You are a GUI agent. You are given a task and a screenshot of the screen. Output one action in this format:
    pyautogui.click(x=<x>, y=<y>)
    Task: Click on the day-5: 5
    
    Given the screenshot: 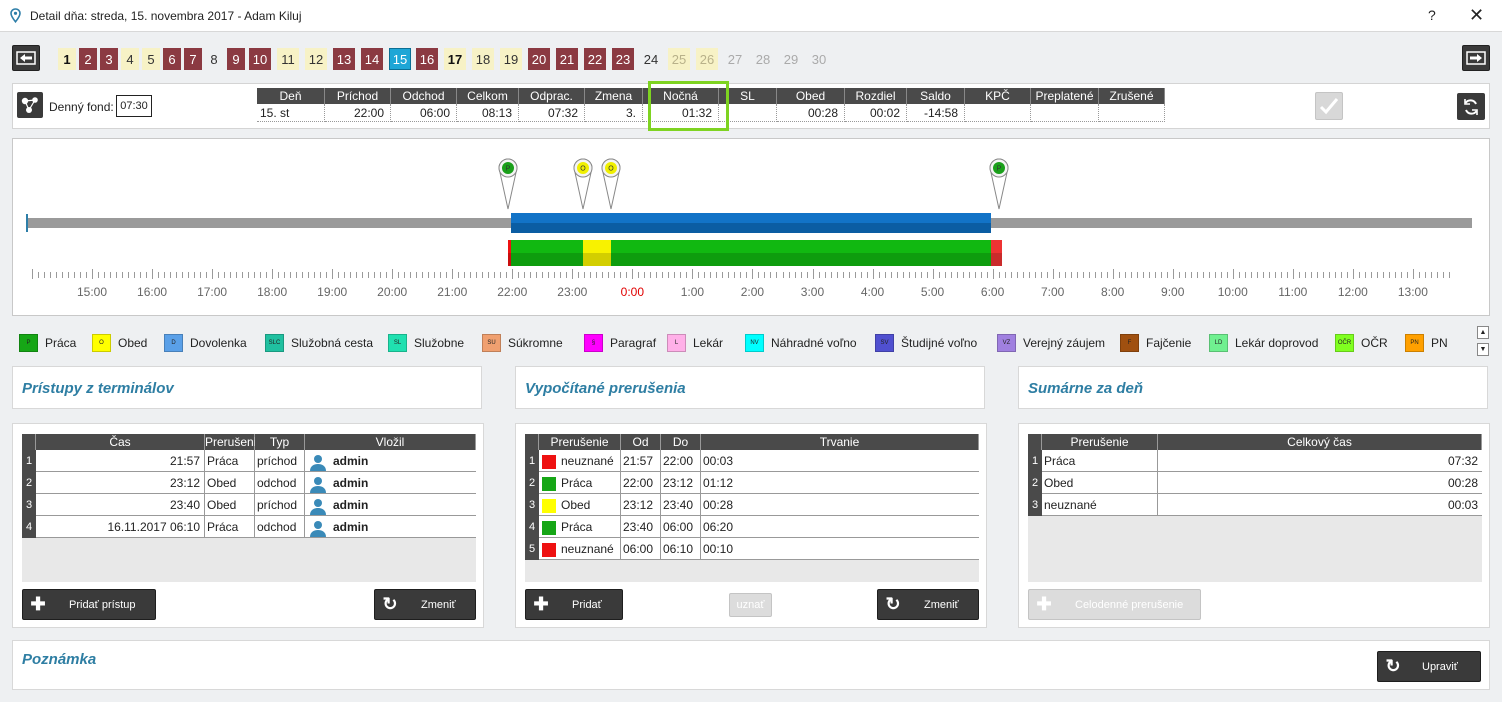 What is the action you would take?
    pyautogui.click(x=151, y=59)
    